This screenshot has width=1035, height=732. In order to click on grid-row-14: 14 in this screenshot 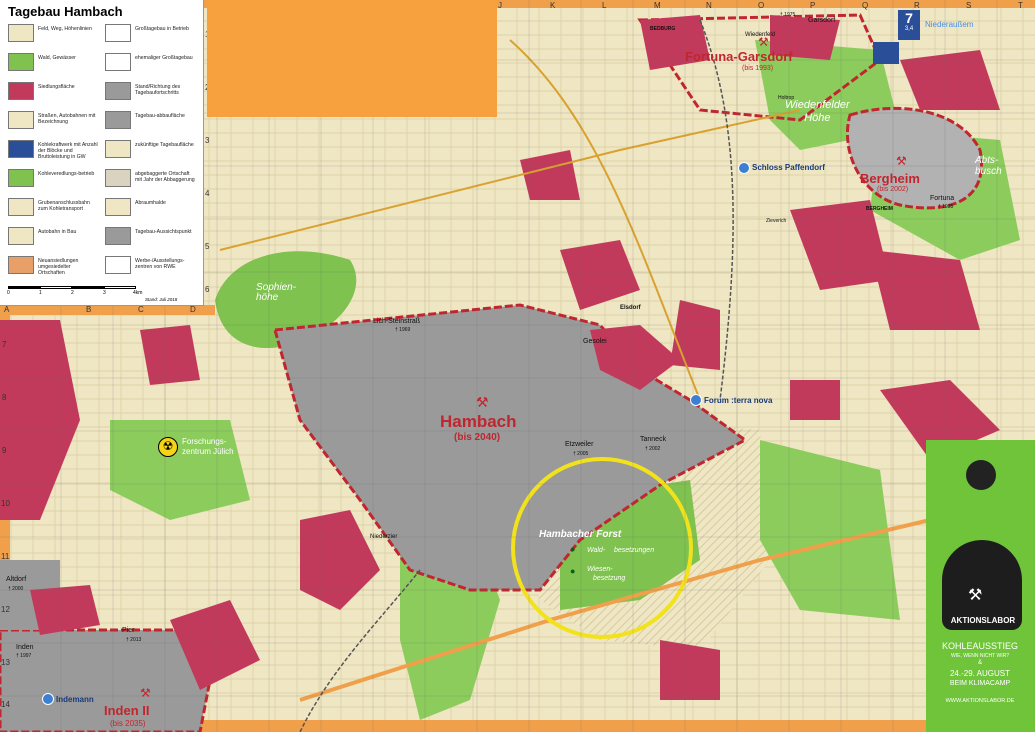, I will do `click(5, 704)`.